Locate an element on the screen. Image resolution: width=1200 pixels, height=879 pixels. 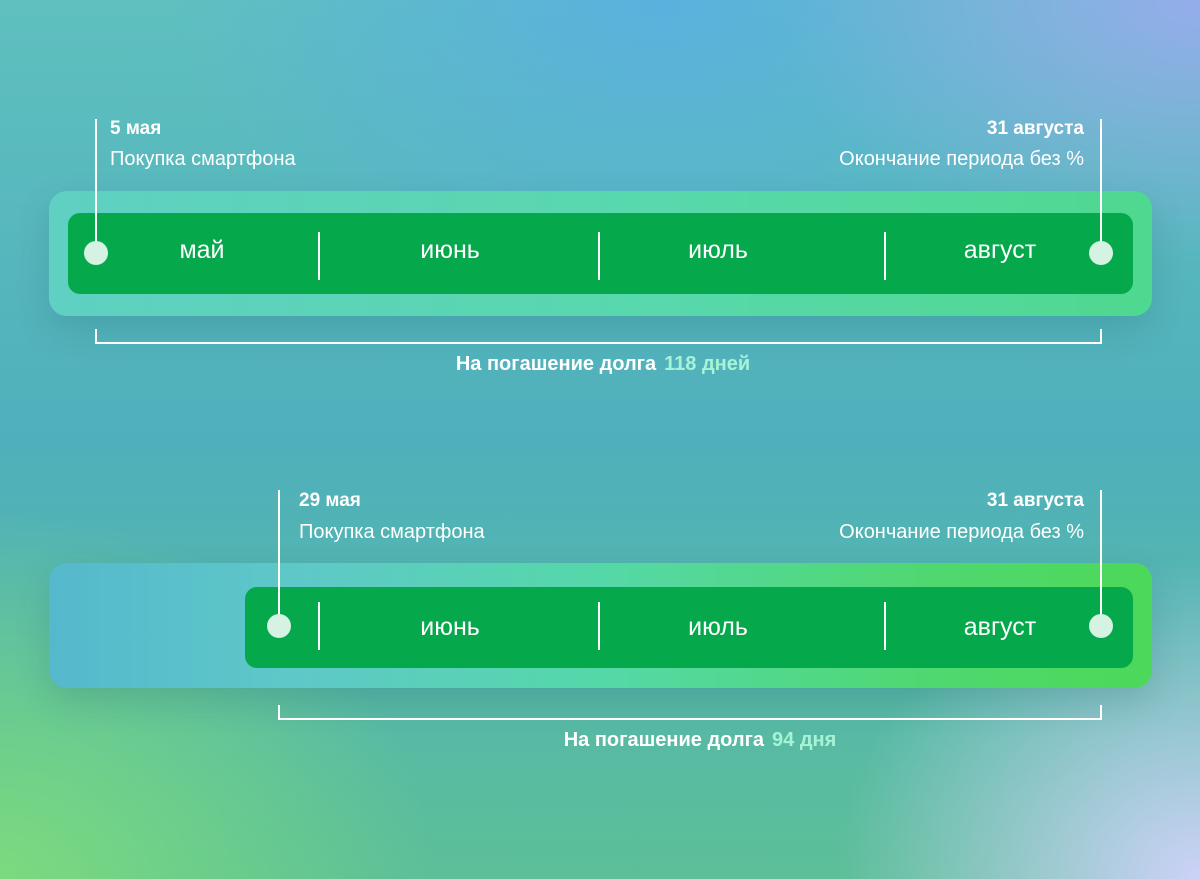
duration-caption: На погашение долга 94 дня is located at coordinates (700, 740).